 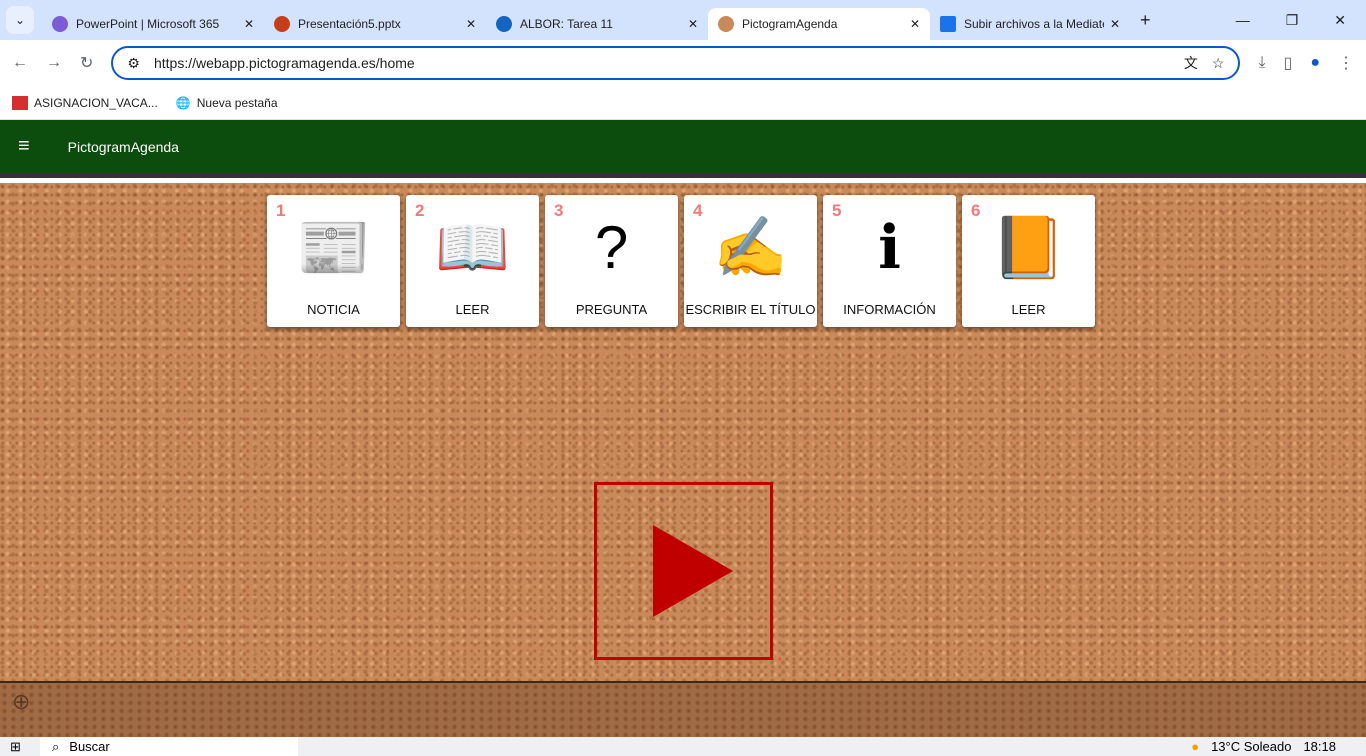 What do you see at coordinates (60, 24) in the screenshot?
I see `microsoft365-icon` at bounding box center [60, 24].